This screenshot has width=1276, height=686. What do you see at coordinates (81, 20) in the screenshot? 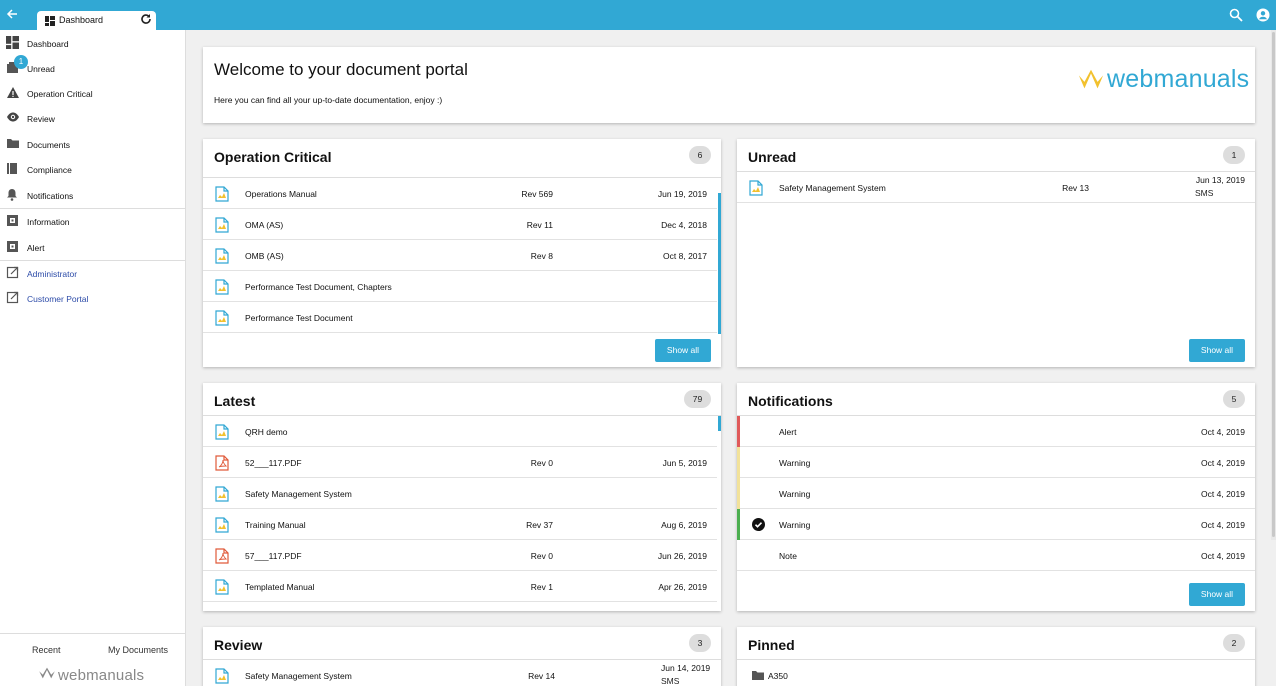
I see `tab-label: Dashboard` at bounding box center [81, 20].